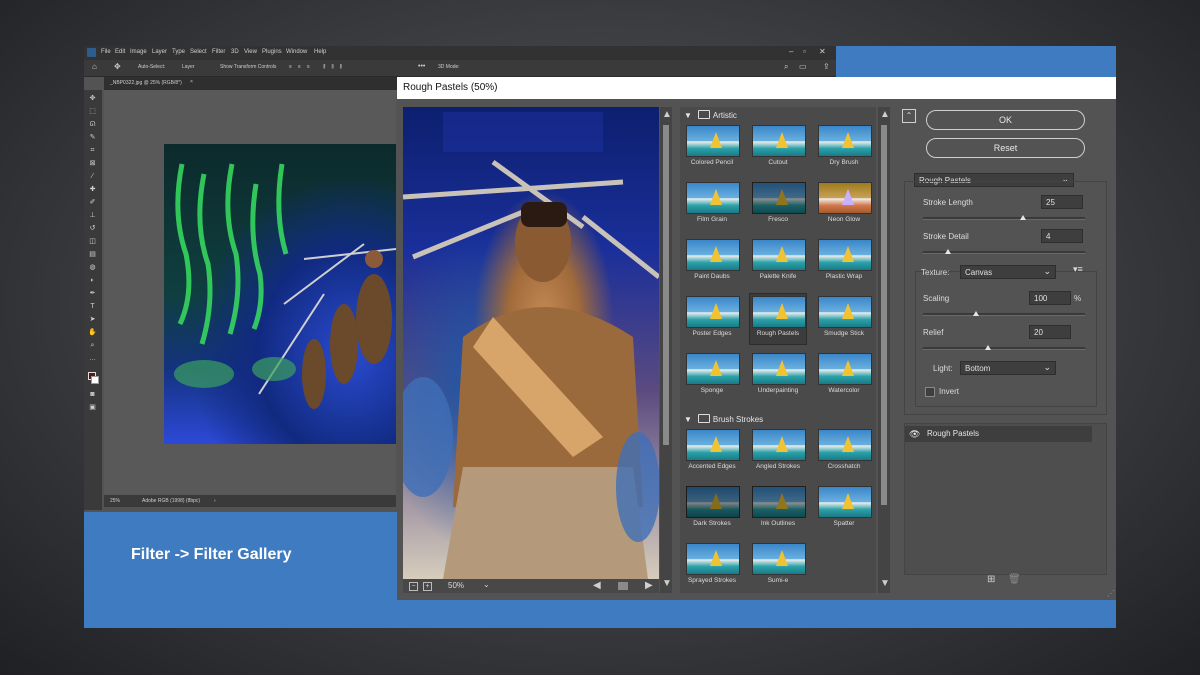 This screenshot has height=675, width=1200. I want to click on path-select-tool-icon: ➤, so click(92, 319).